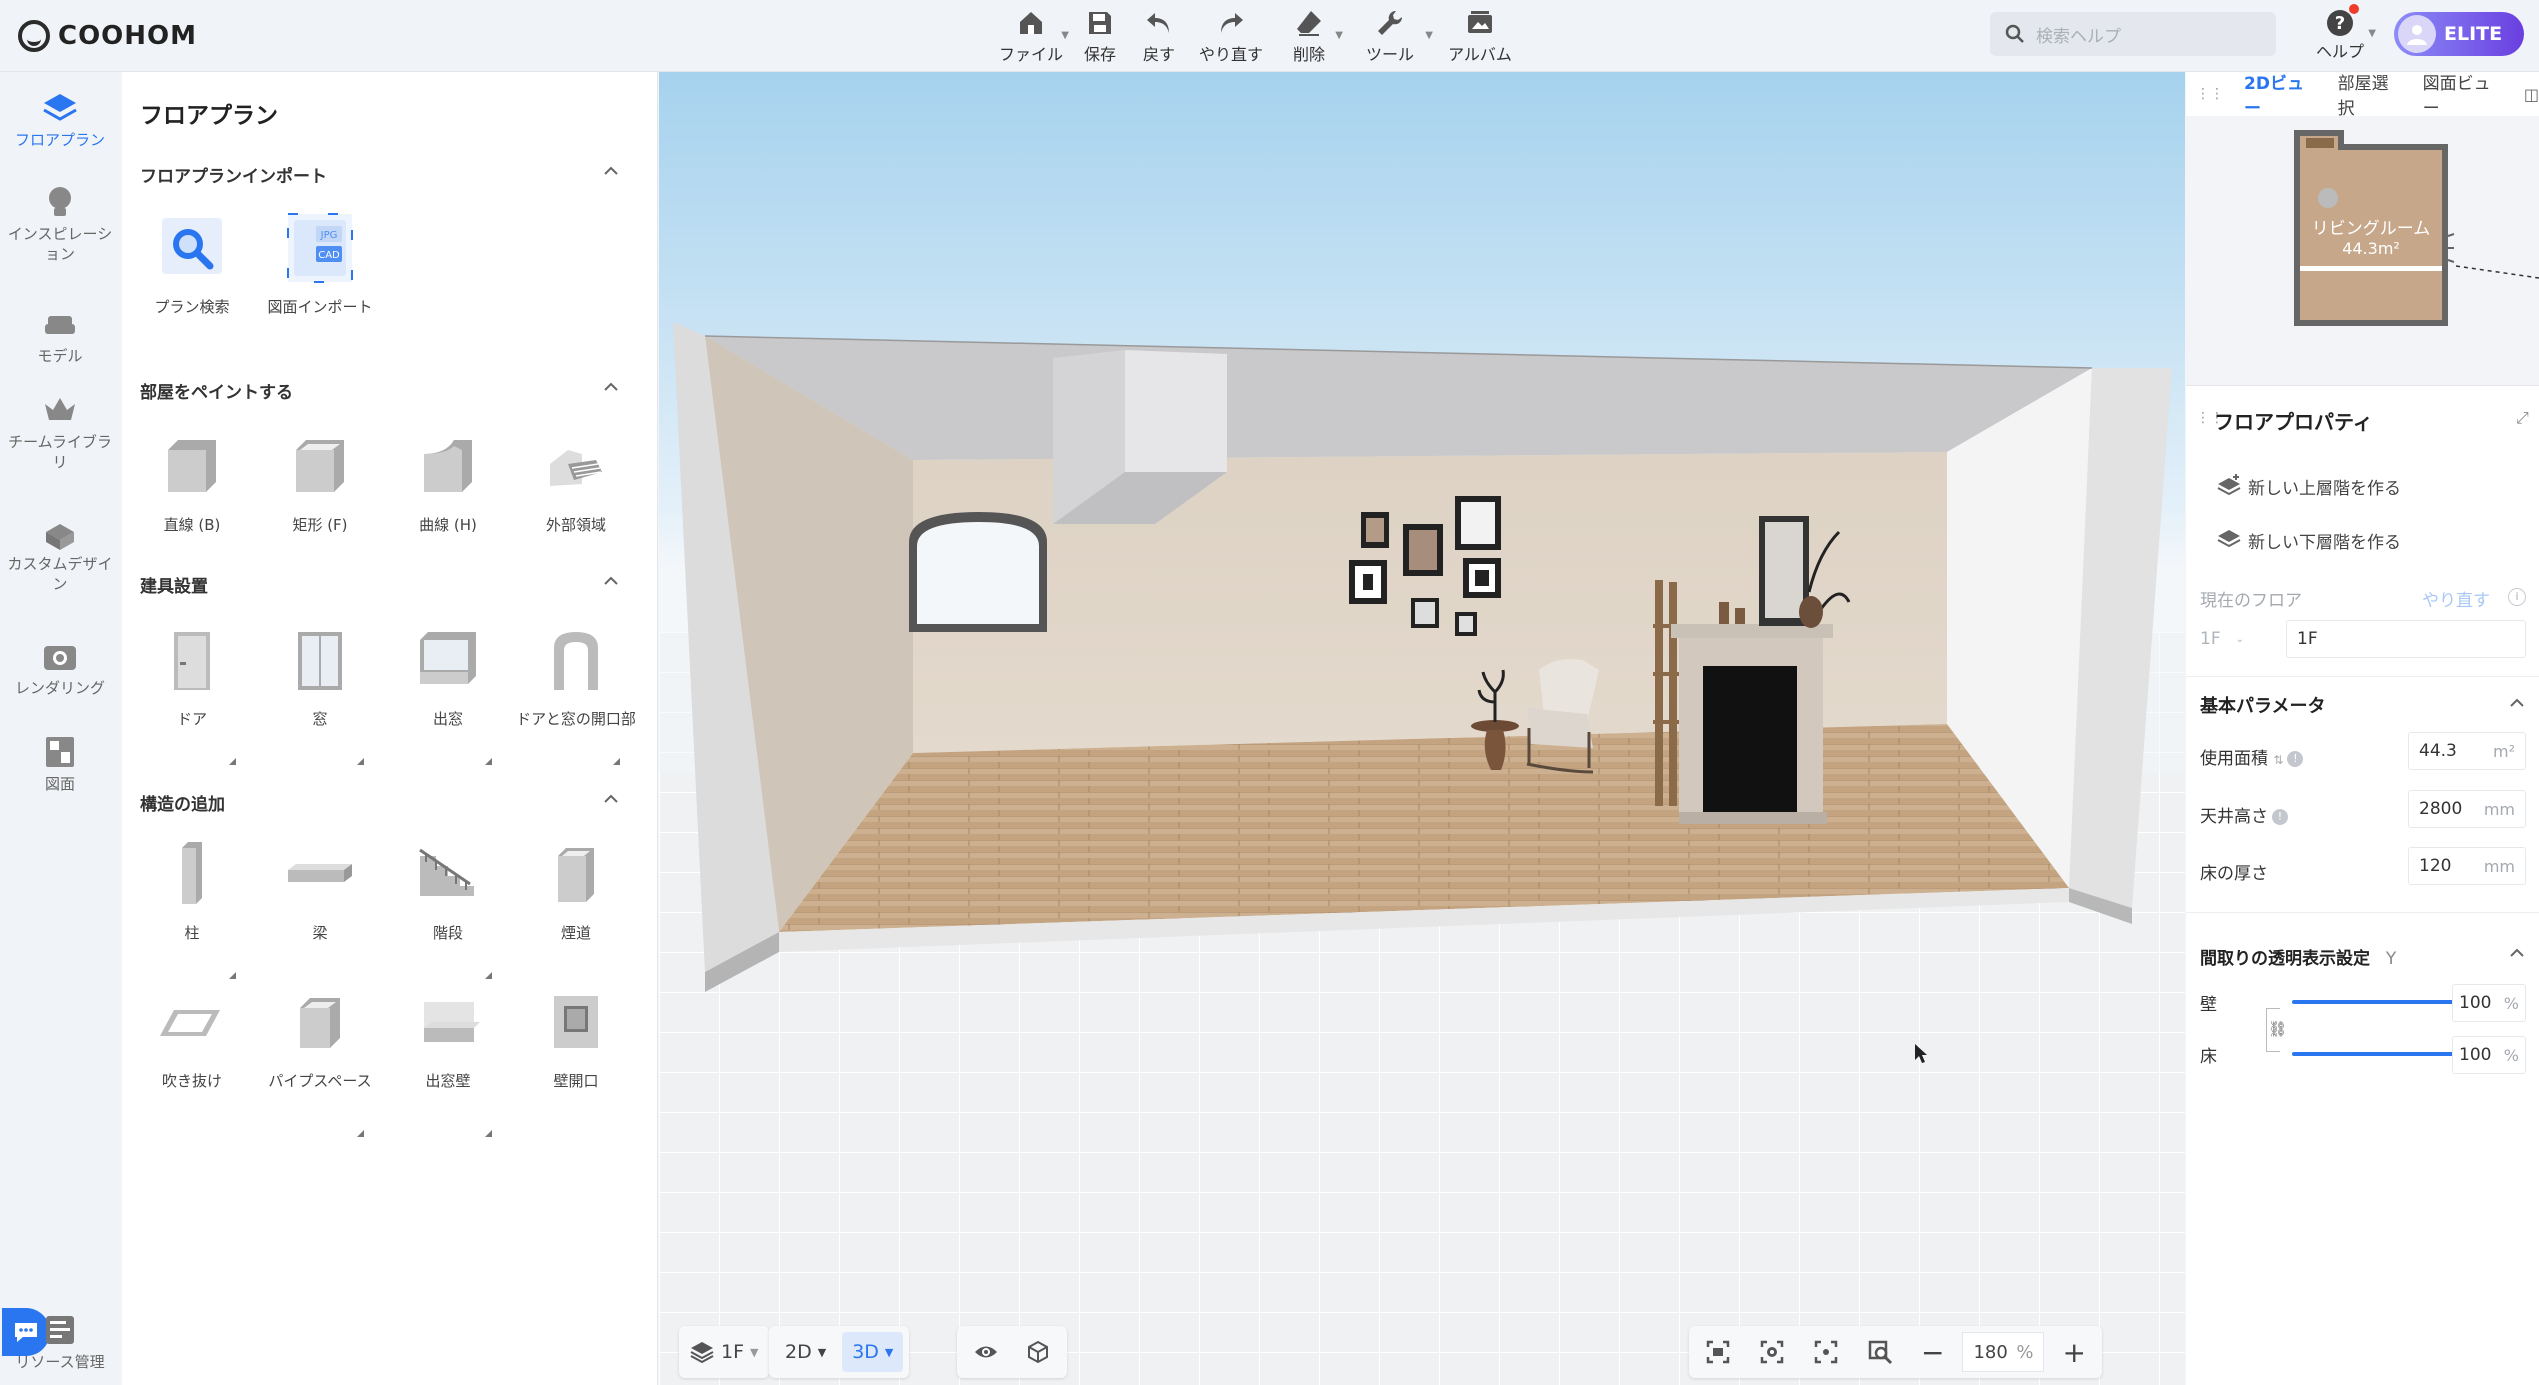 Image resolution: width=2539 pixels, height=1385 pixels. Describe the element at coordinates (576, 1036) in the screenshot. I see `tile-wall-opening: 壁開口` at that location.